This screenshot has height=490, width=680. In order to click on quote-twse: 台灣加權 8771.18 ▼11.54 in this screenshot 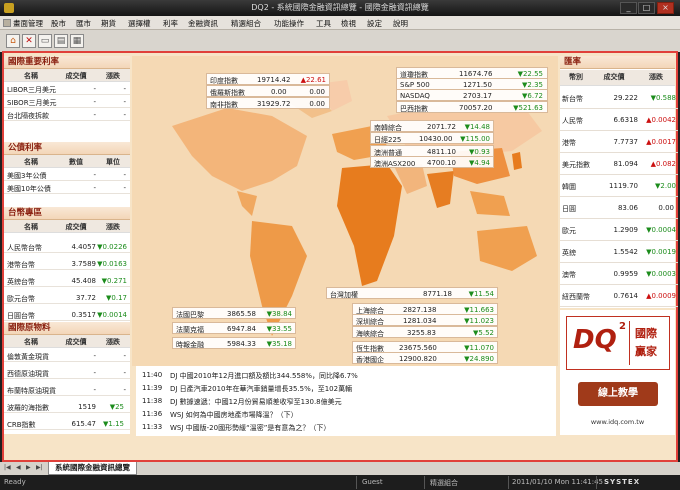, I will do `click(412, 293)`.